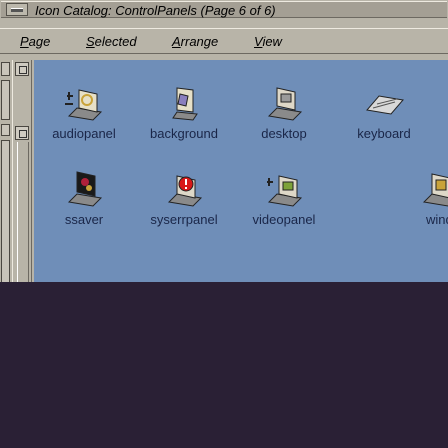 This screenshot has width=448, height=448. What do you see at coordinates (84, 102) in the screenshot?
I see `audiopanel-icon` at bounding box center [84, 102].